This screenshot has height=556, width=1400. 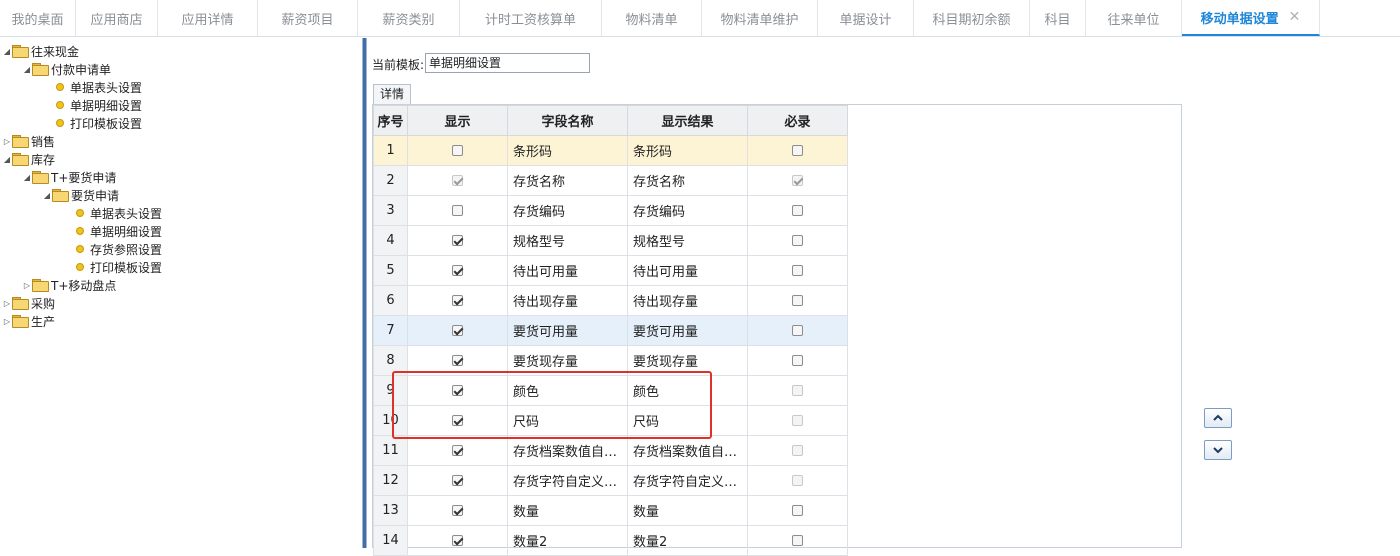 I want to click on tab-11: 科目, so click(x=1058, y=18).